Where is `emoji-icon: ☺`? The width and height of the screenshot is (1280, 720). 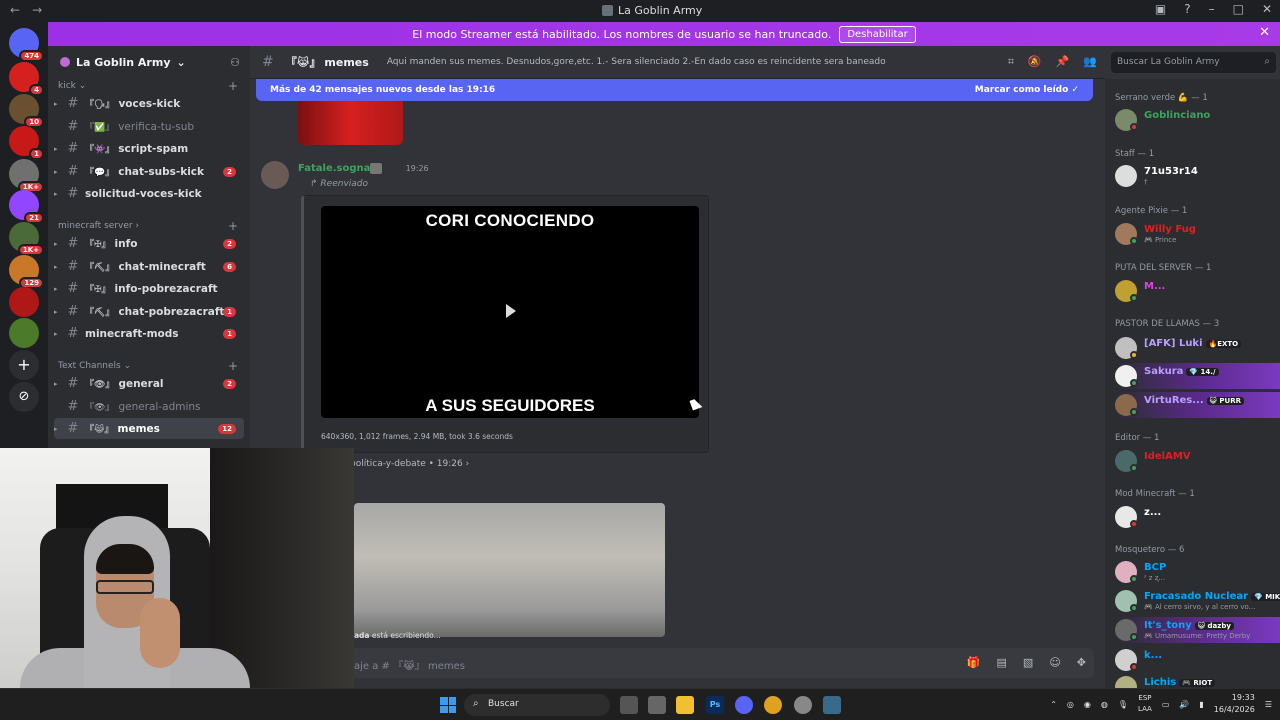 emoji-icon: ☺ is located at coordinates (1054, 662).